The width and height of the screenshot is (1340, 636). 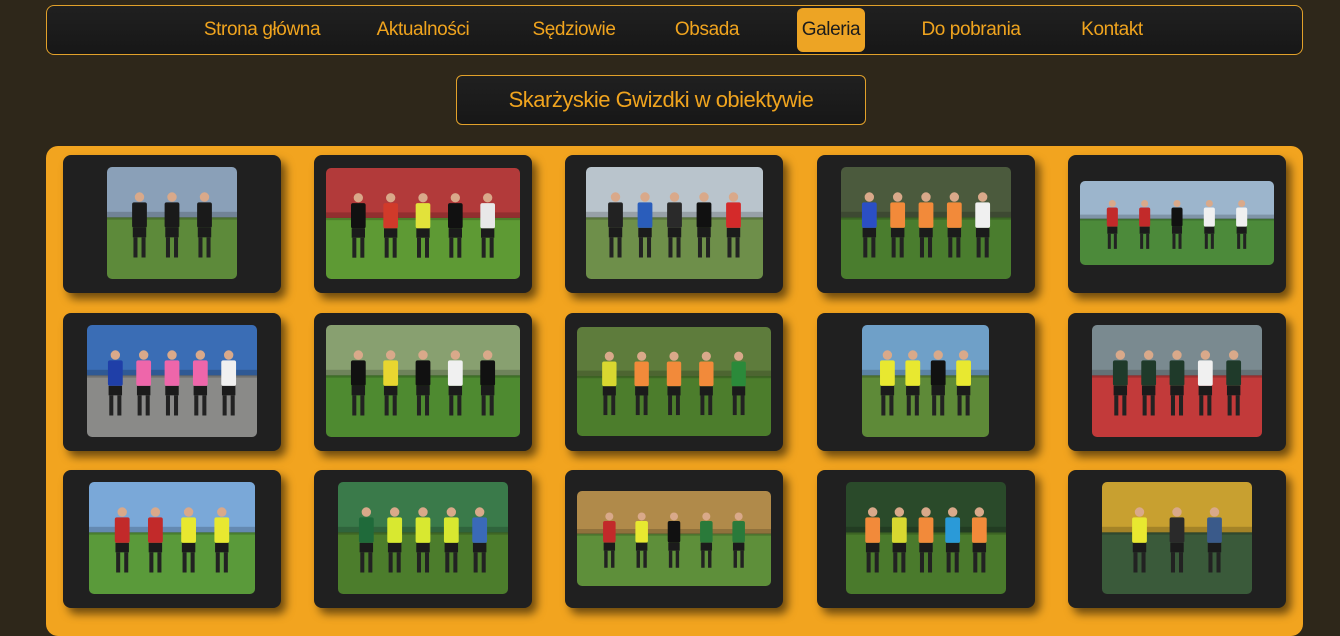 What do you see at coordinates (971, 30) in the screenshot?
I see `nav-item-do-pobrania: Do pobrania` at bounding box center [971, 30].